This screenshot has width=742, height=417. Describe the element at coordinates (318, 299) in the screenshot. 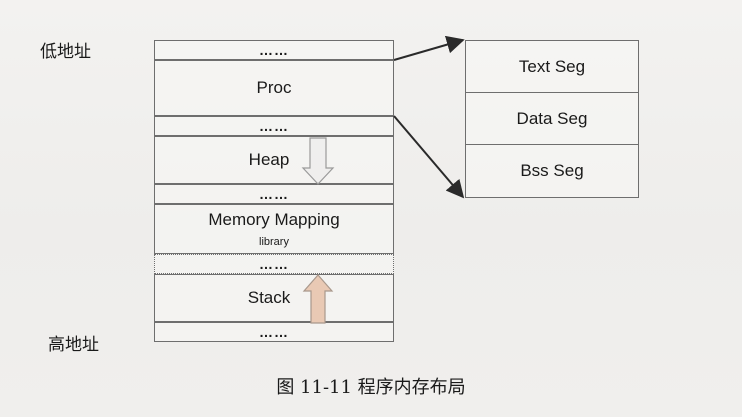

I see `stack-growth-up-arrow` at that location.